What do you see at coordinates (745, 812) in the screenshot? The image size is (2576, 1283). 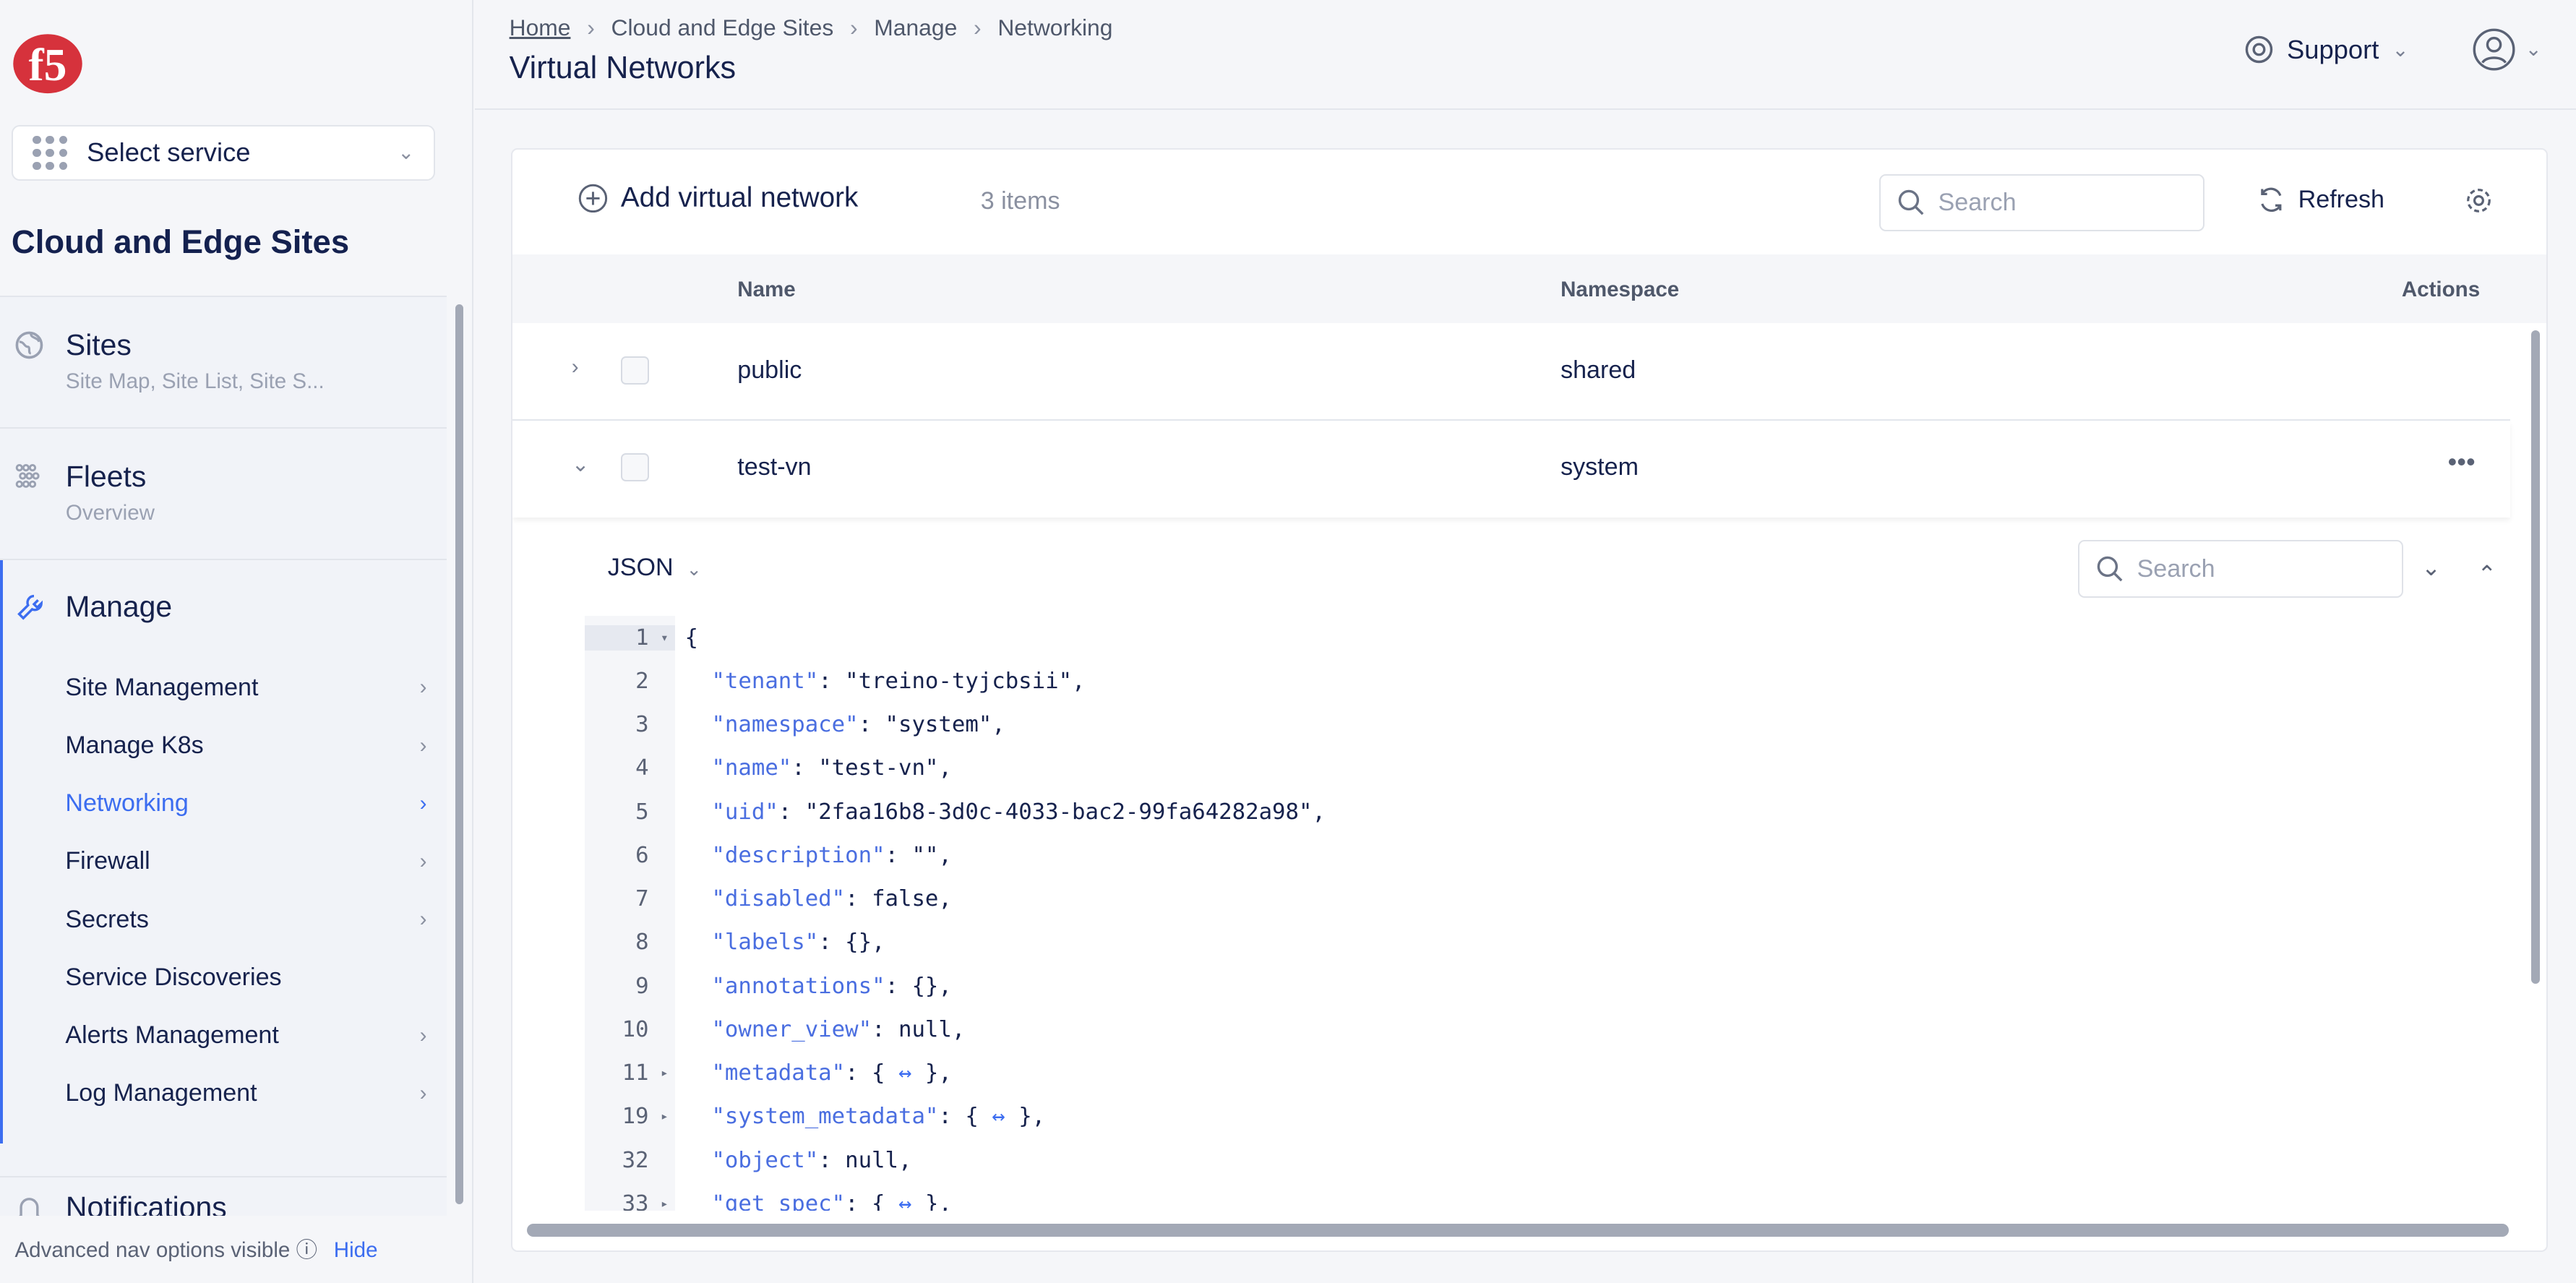 I see `json-key: uid` at bounding box center [745, 812].